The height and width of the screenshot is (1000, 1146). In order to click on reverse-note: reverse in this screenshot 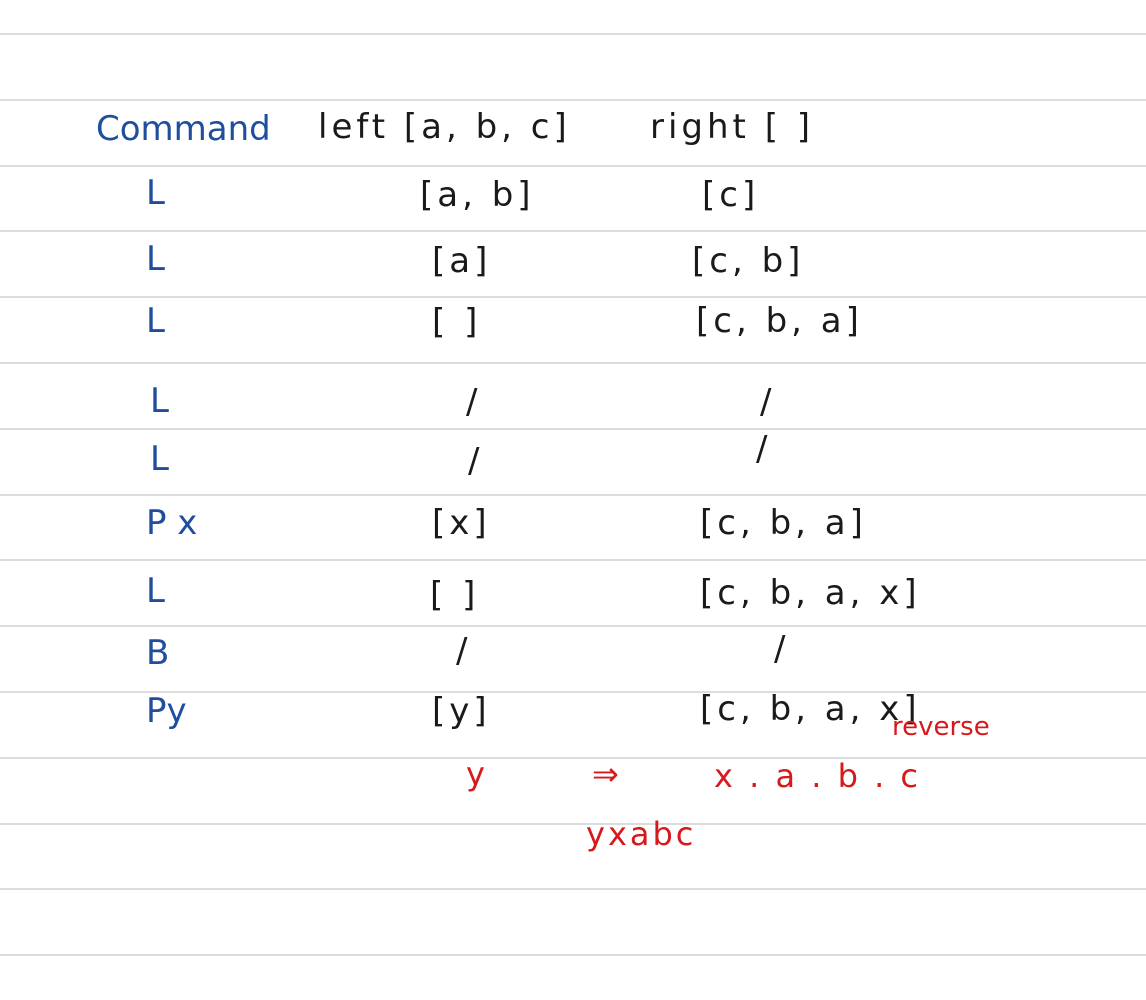, I will do `click(941, 727)`.